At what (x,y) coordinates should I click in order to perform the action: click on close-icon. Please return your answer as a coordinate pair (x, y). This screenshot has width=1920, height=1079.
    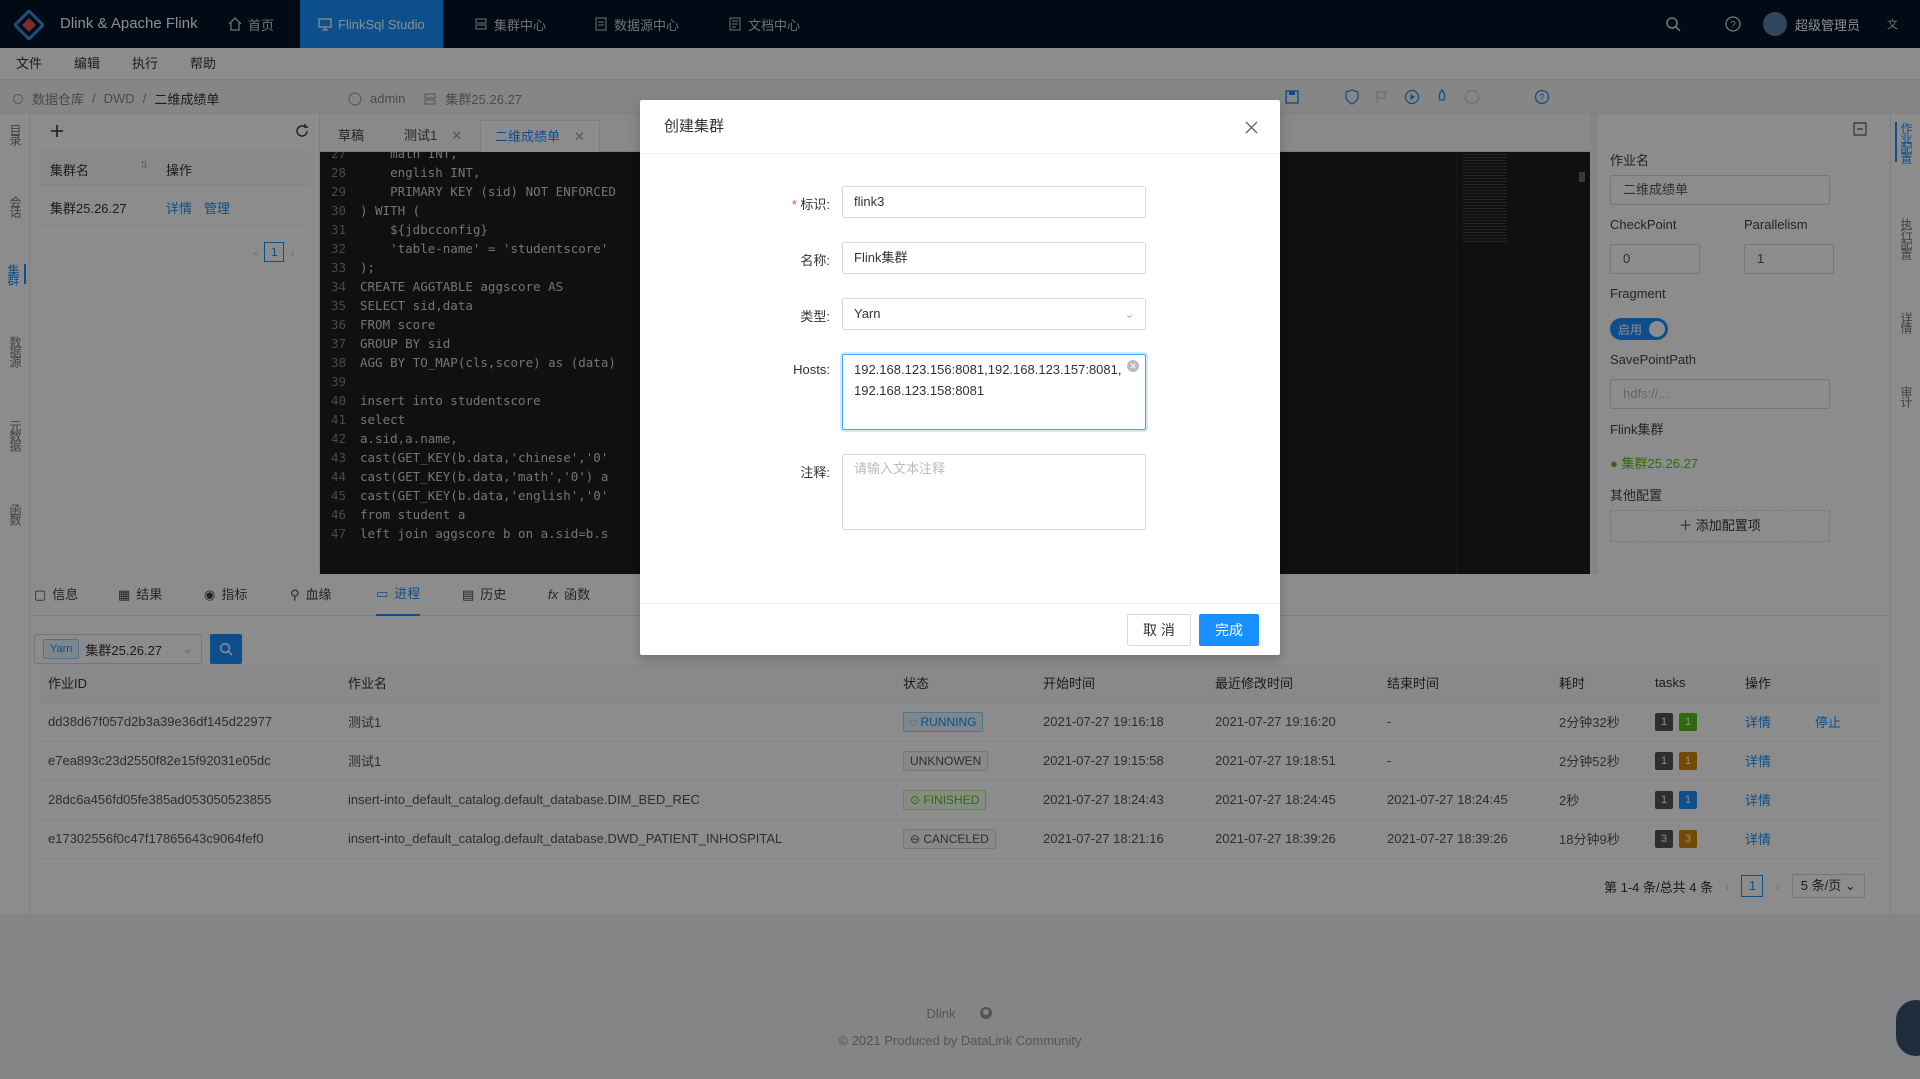
    Looking at the image, I should click on (1251, 127).